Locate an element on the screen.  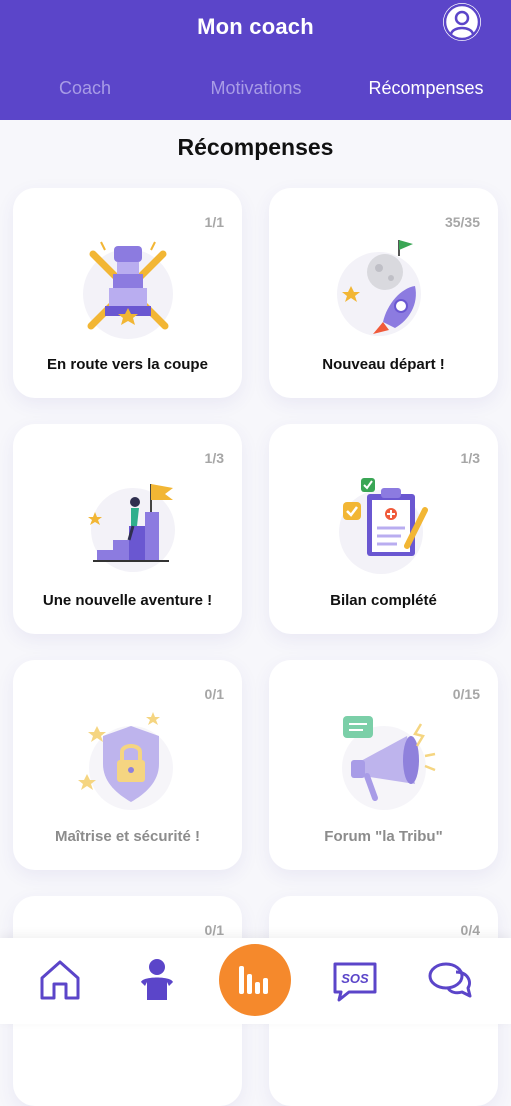
rocket-icon is located at coordinates (378, 288).